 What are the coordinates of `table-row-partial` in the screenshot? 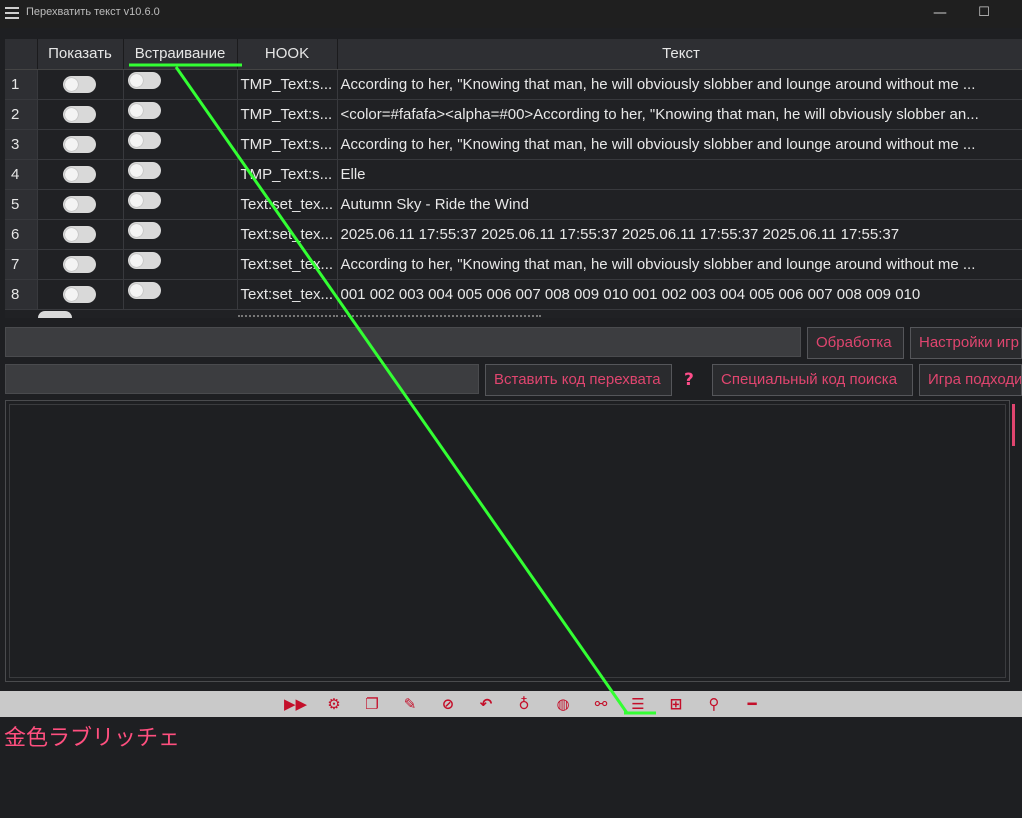 It's located at (288, 316).